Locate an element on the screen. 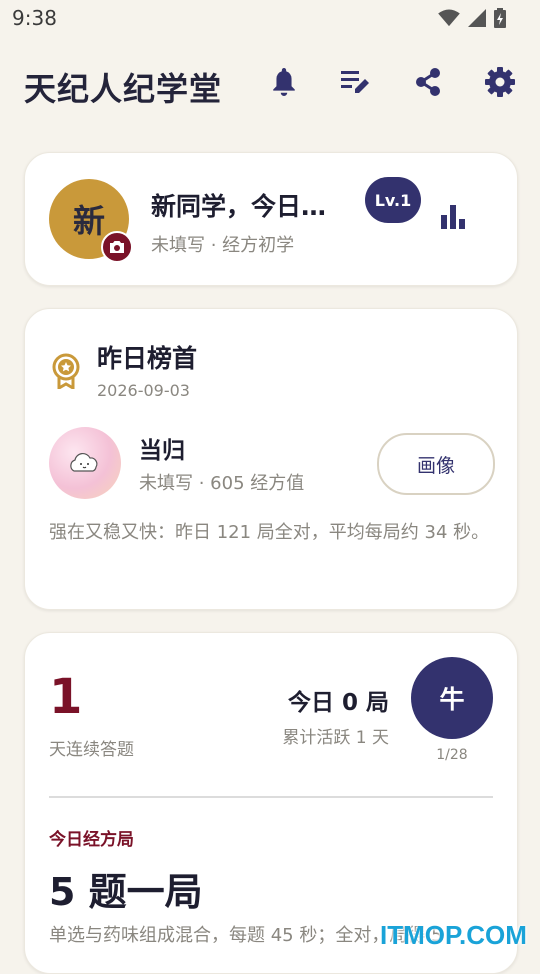 The height and width of the screenshot is (974, 540). divider is located at coordinates (271, 797).